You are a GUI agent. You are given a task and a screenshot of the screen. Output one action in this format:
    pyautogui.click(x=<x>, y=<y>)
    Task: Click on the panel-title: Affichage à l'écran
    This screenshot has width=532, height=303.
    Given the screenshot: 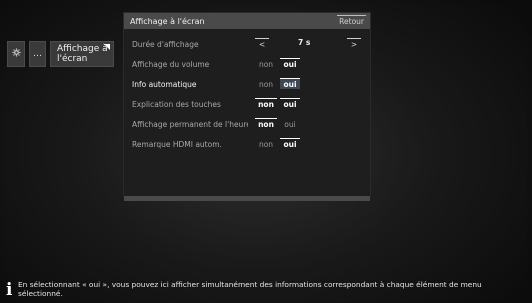 What is the action you would take?
    pyautogui.click(x=167, y=21)
    